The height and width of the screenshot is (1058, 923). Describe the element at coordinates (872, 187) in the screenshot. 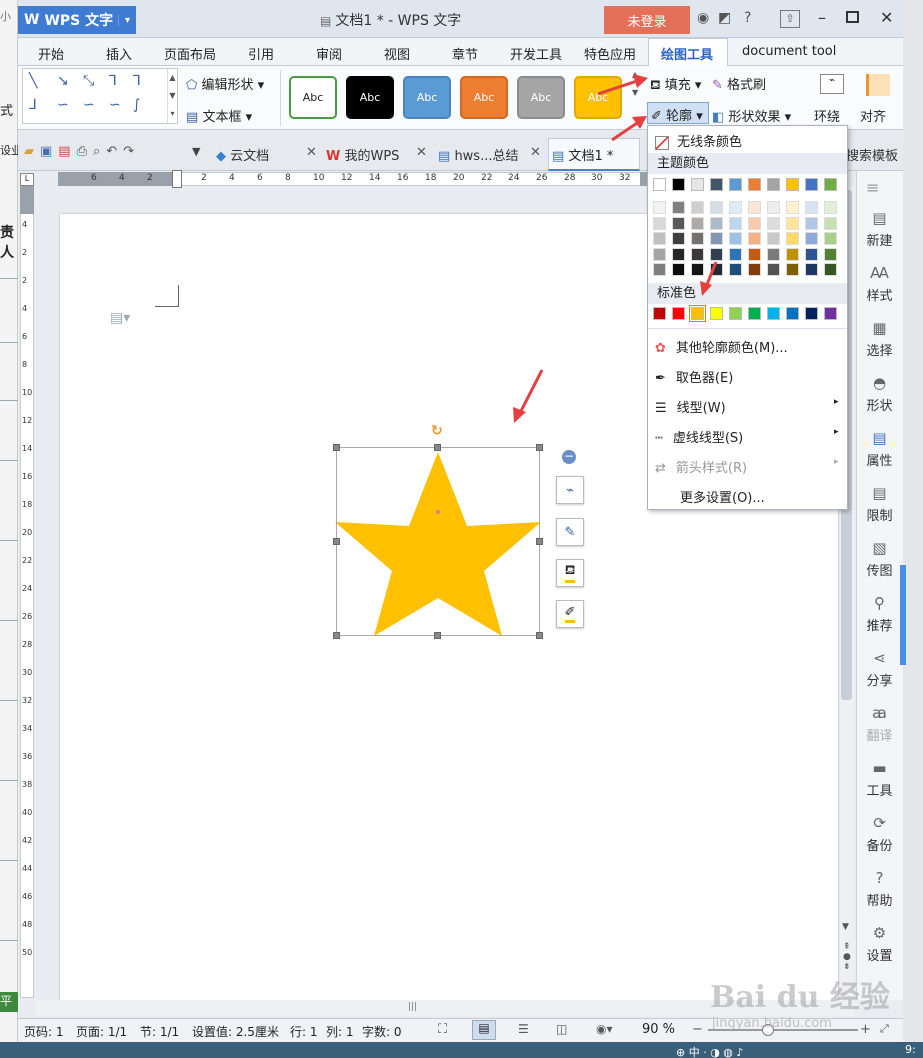

I see `sidebar-menu-icon: ≡` at that location.